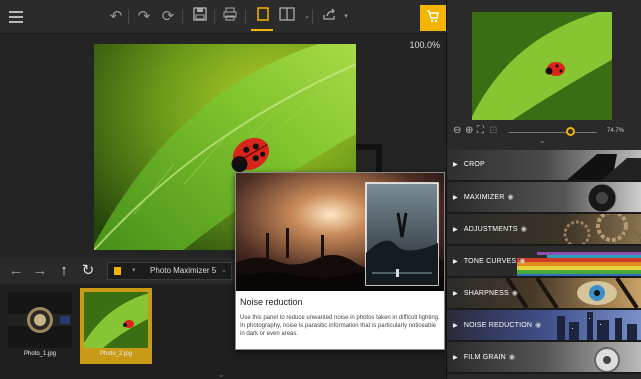 Image resolution: width=641 pixels, height=379 pixels. Describe the element at coordinates (542, 66) in the screenshot. I see `navigator-preview` at that location.